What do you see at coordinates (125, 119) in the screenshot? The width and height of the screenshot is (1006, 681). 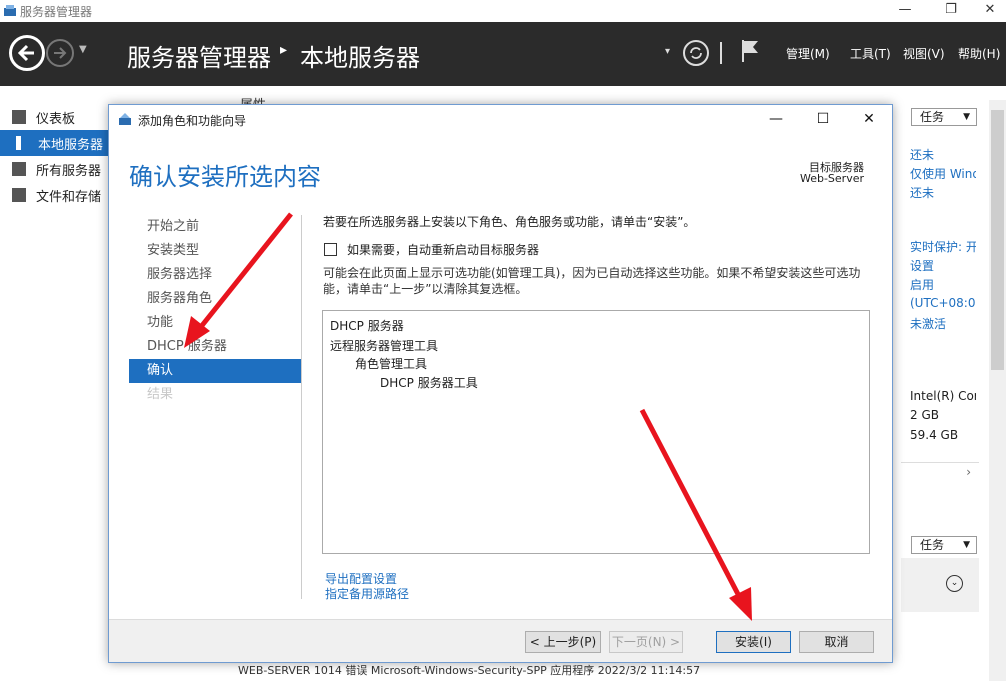 I see `wizard-icon` at bounding box center [125, 119].